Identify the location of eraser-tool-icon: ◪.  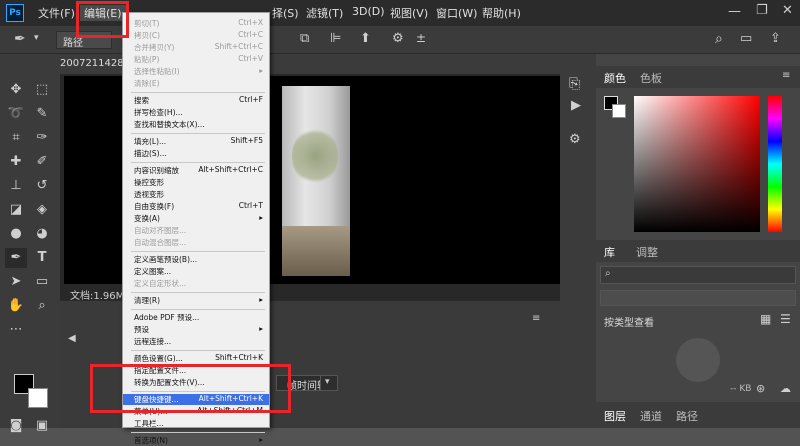
(16, 210).